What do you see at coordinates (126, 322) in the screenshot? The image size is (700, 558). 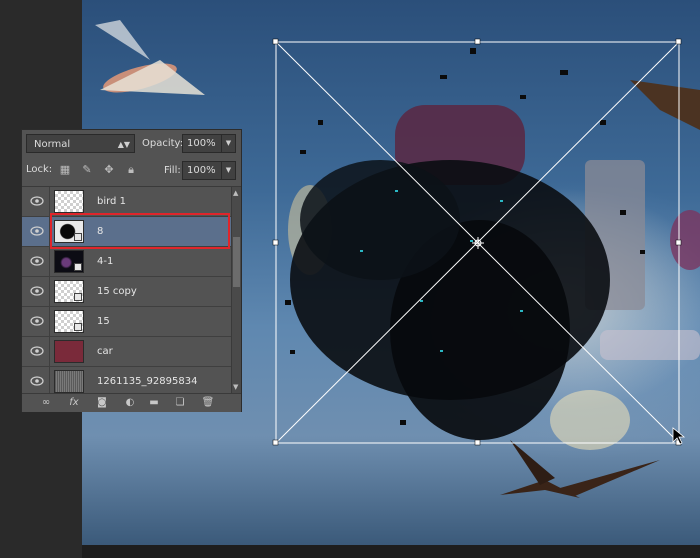 I see `layer-row: 15` at bounding box center [126, 322].